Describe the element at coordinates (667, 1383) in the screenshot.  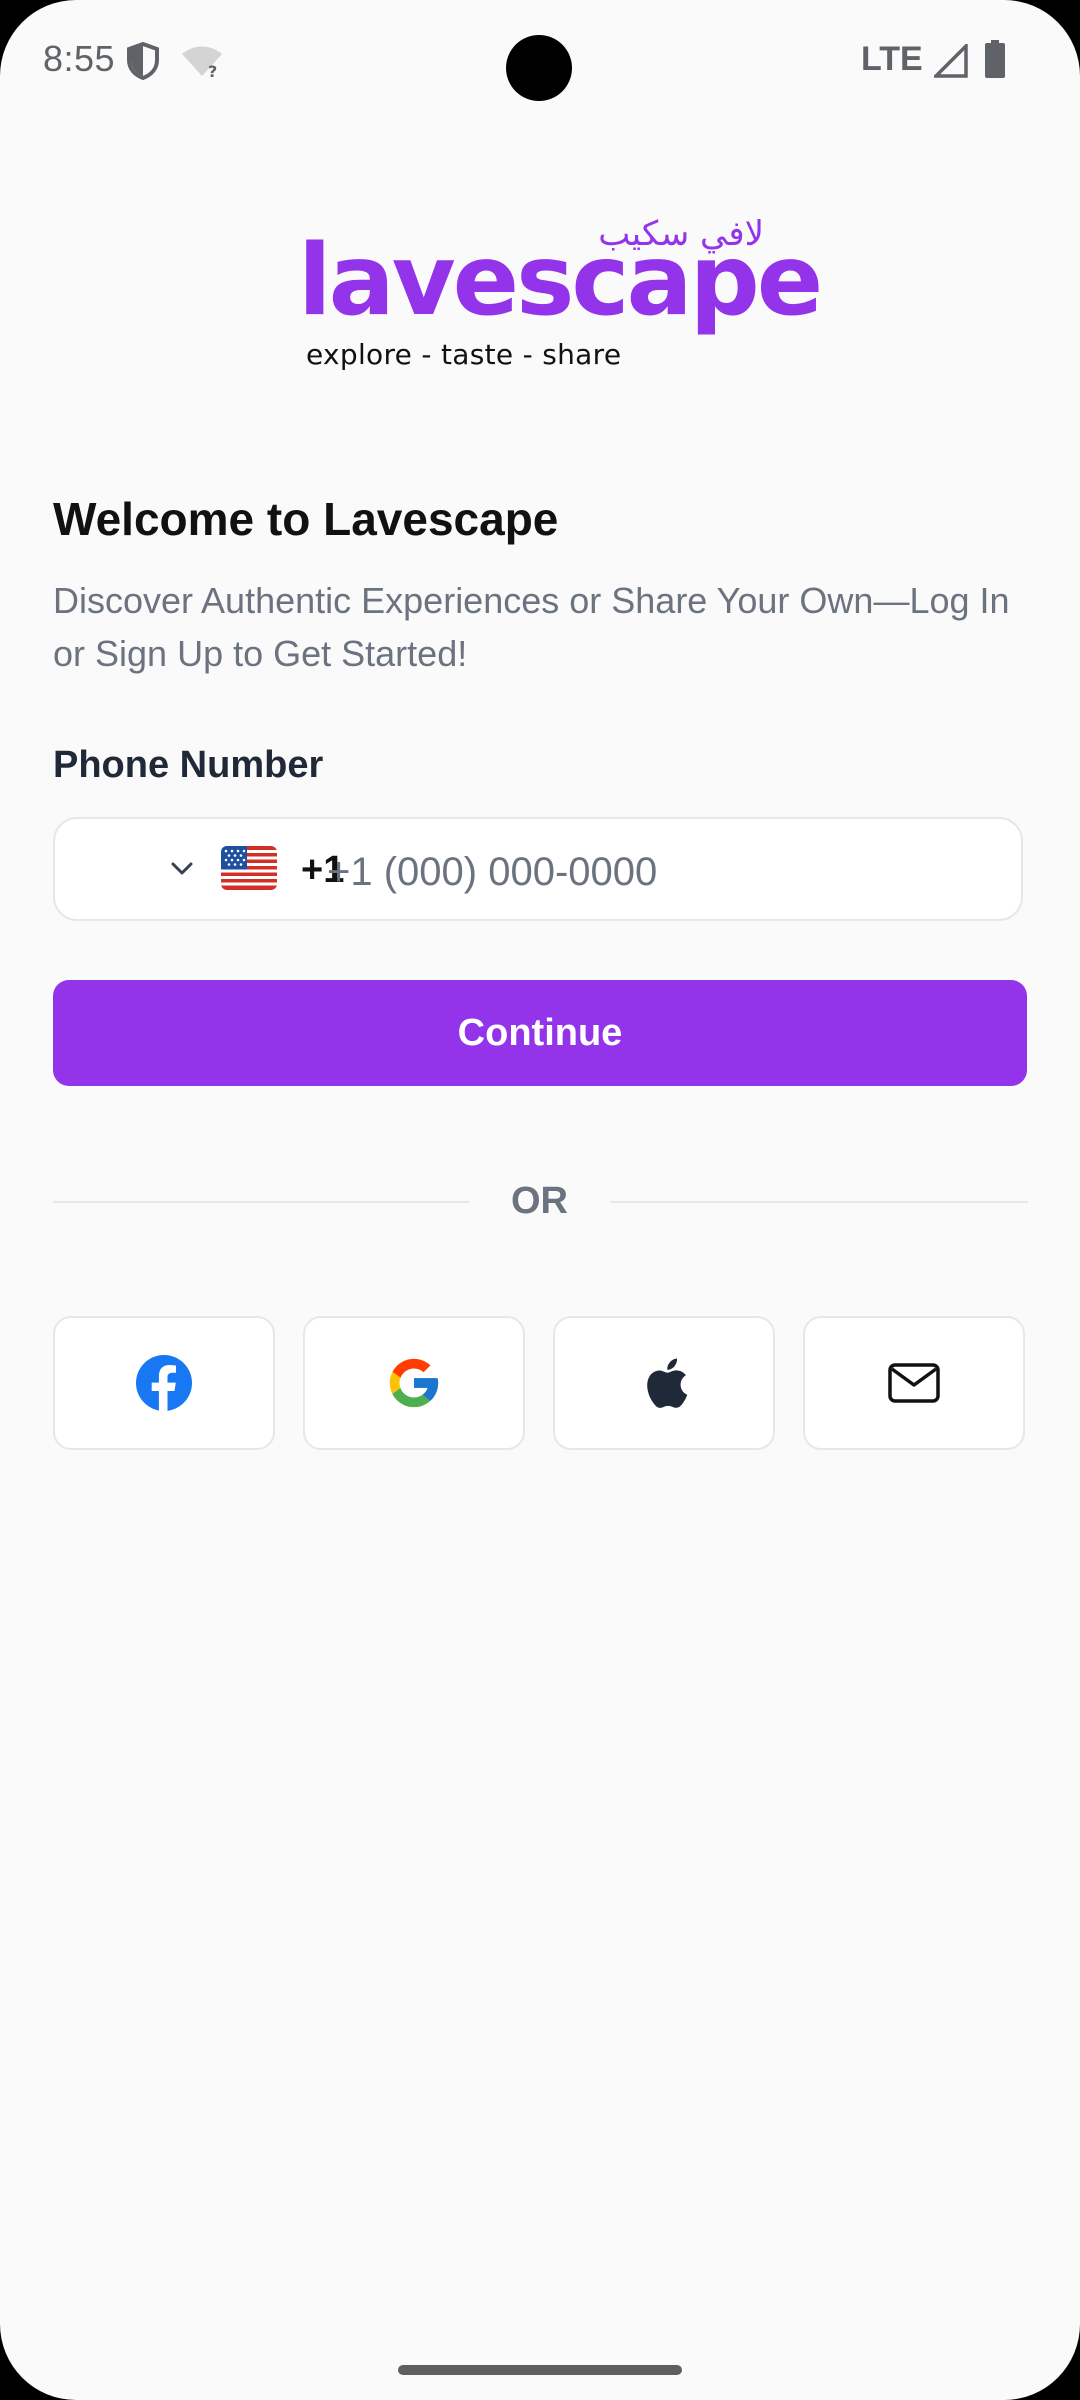
I see `apple-icon` at that location.